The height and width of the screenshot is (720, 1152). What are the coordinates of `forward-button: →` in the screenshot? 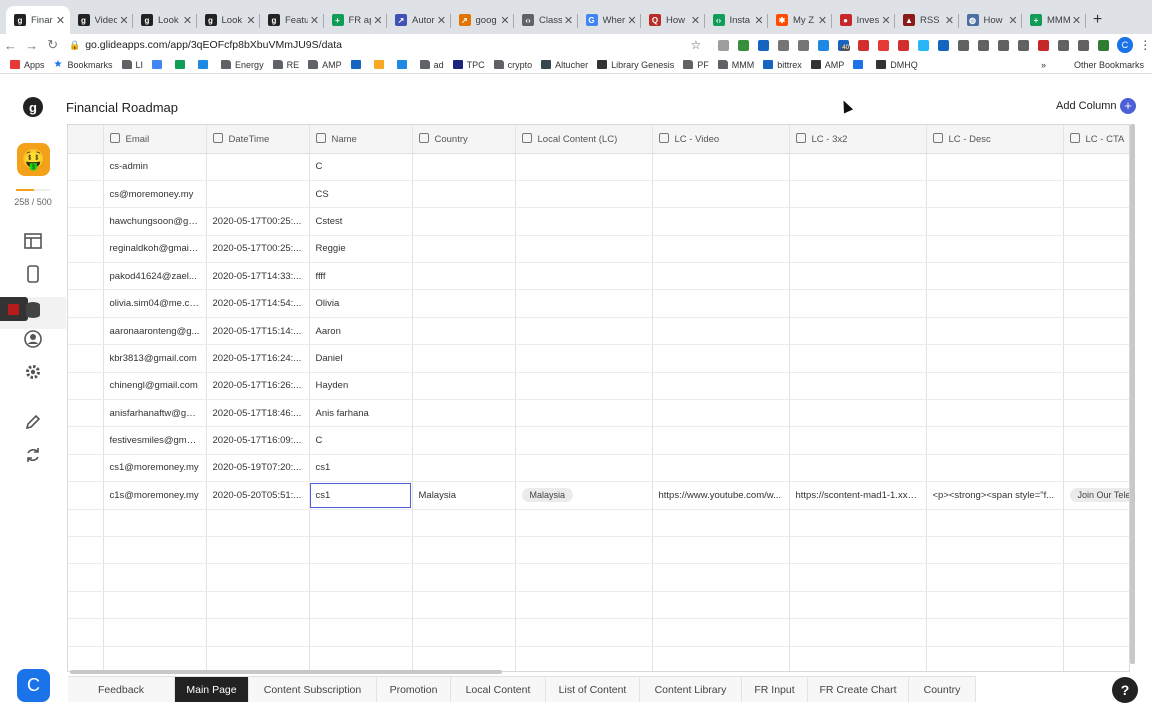 It's located at (31, 45).